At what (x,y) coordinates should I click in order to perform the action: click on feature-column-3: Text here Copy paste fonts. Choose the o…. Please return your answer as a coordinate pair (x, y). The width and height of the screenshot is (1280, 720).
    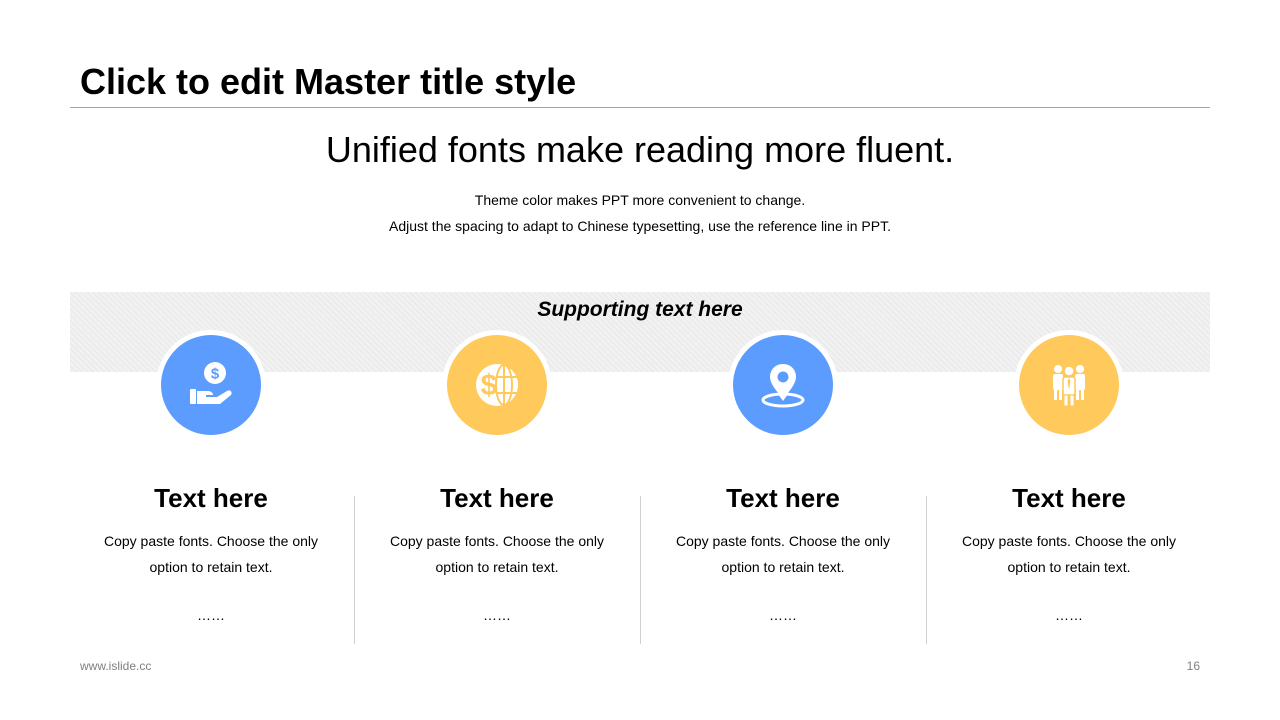
    Looking at the image, I should click on (783, 552).